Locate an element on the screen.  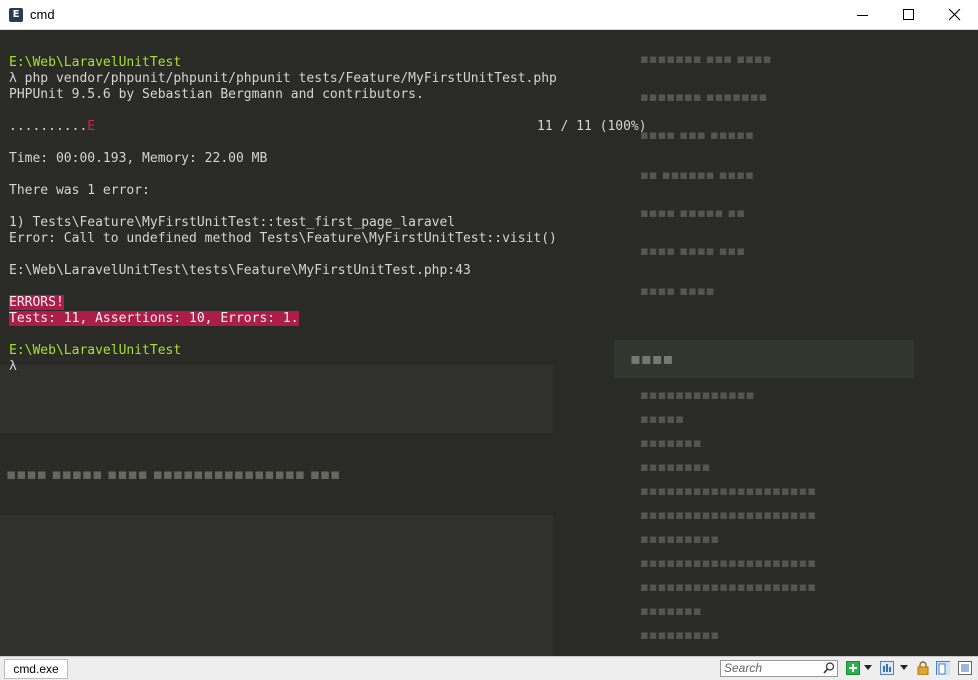
minimize-icon is located at coordinates (862, 15).